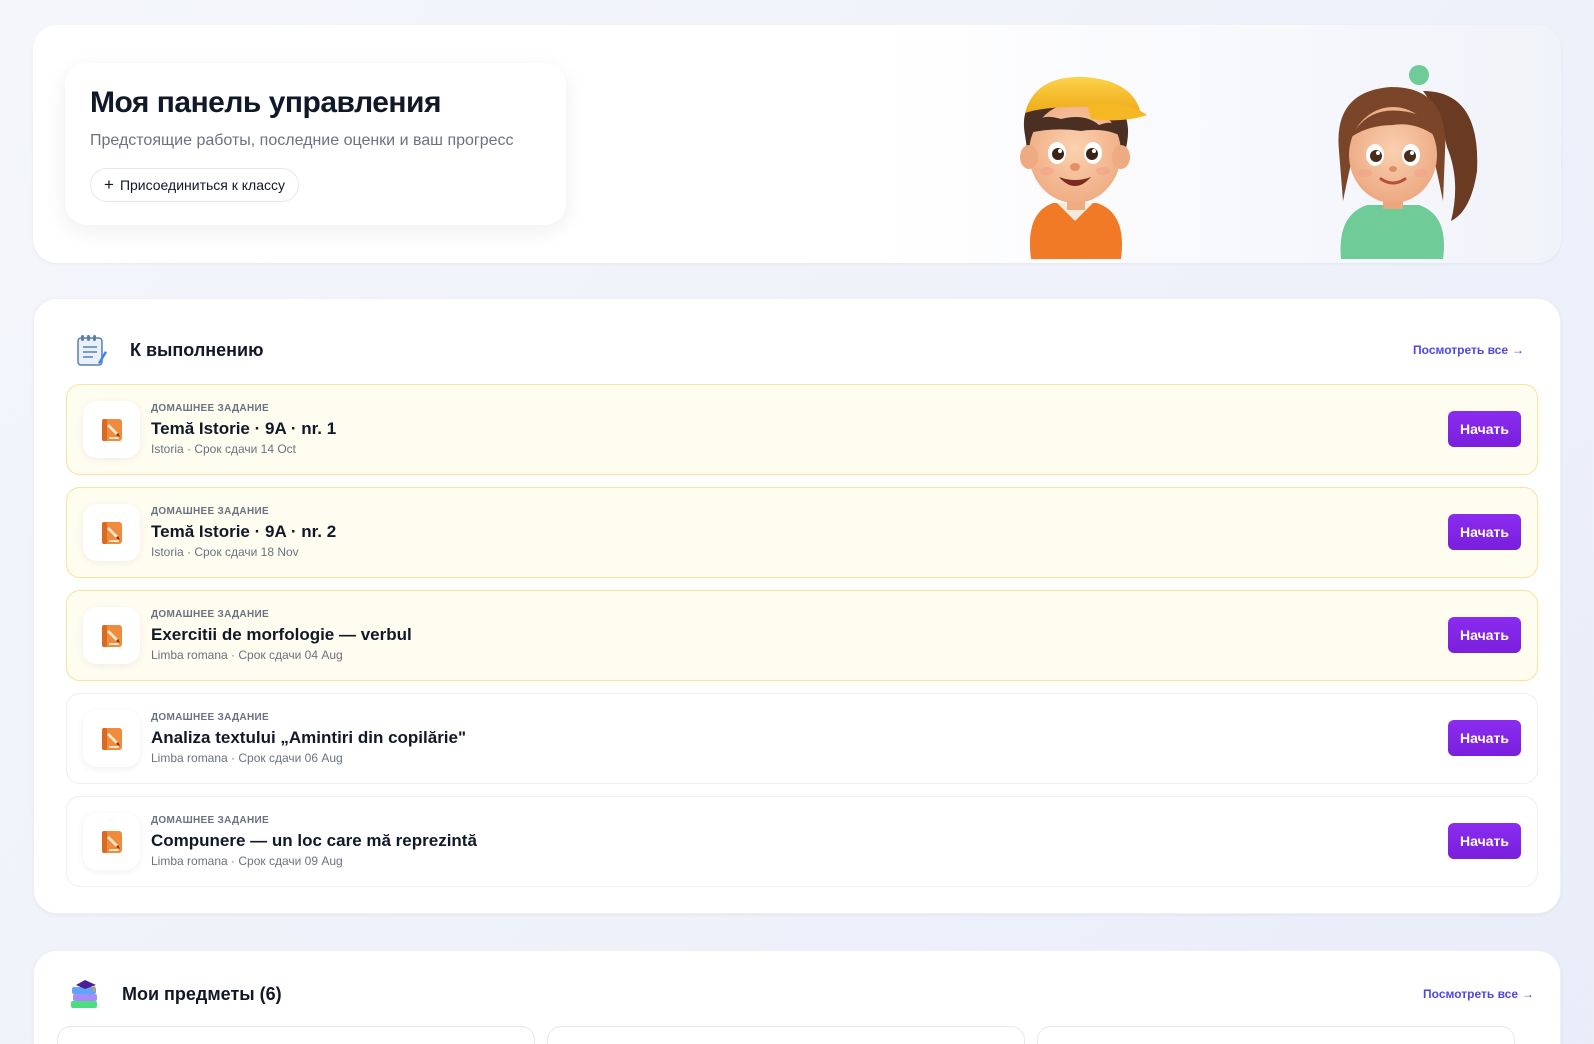 This screenshot has height=1044, width=1594. I want to click on task-title: Exercitii de morfologie — verbul, so click(281, 634).